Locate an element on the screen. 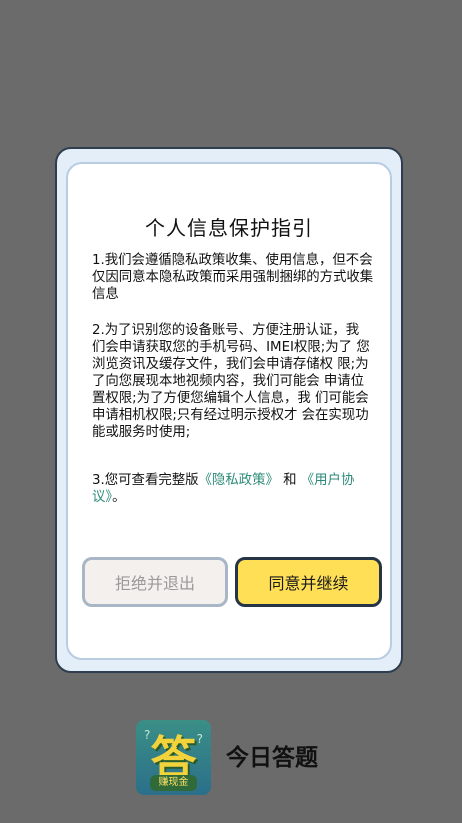 Image resolution: width=462 pixels, height=823 pixels. dialog-title: 个人信息保护指引 is located at coordinates (229, 228).